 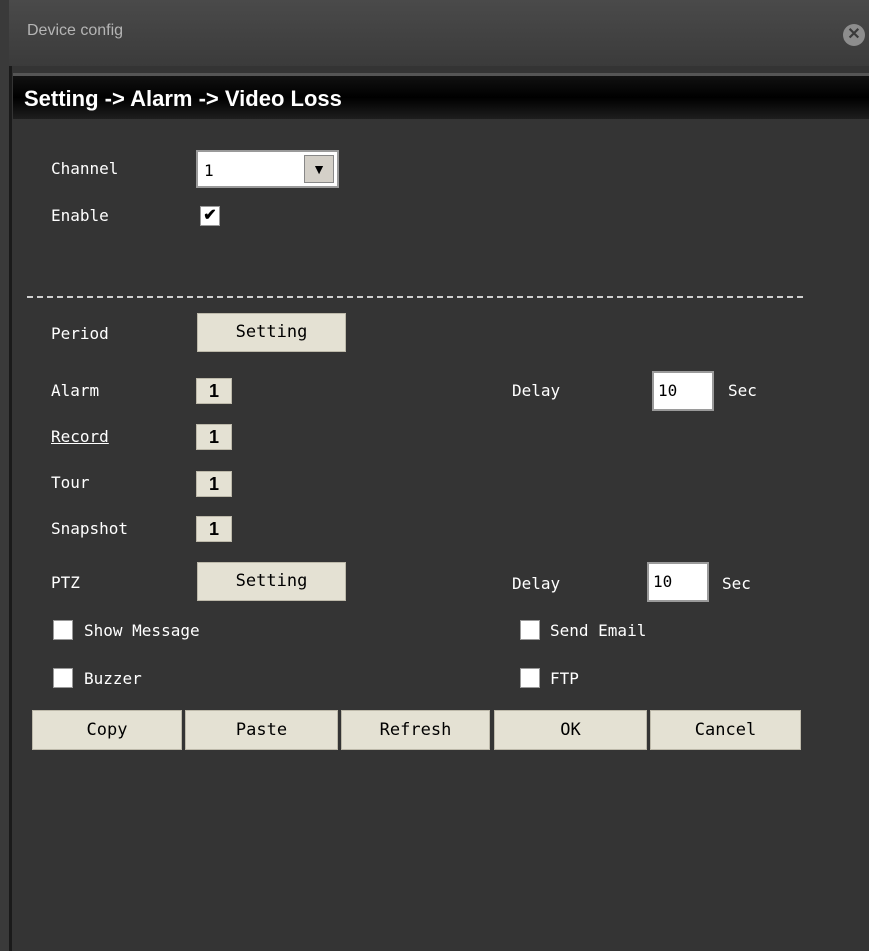 I want to click on refresh-button: Refresh, so click(x=415, y=730).